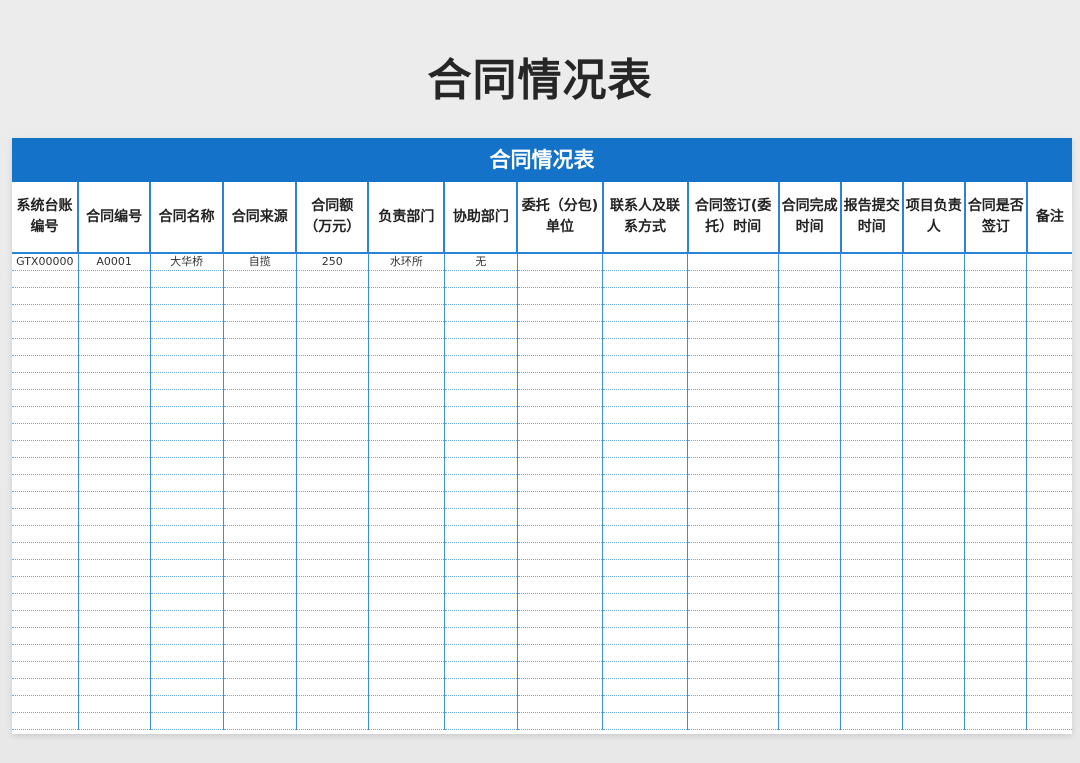  What do you see at coordinates (260, 262) in the screenshot?
I see `table-cell: 自揽` at bounding box center [260, 262].